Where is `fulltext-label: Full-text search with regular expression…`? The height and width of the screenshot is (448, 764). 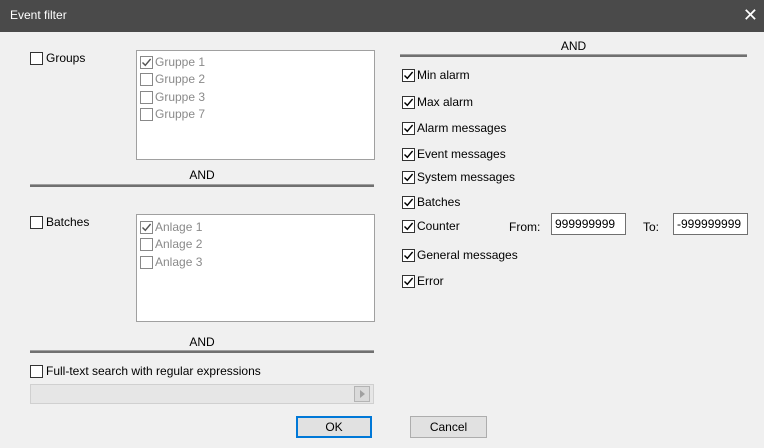 fulltext-label: Full-text search with regular expression… is located at coordinates (153, 371).